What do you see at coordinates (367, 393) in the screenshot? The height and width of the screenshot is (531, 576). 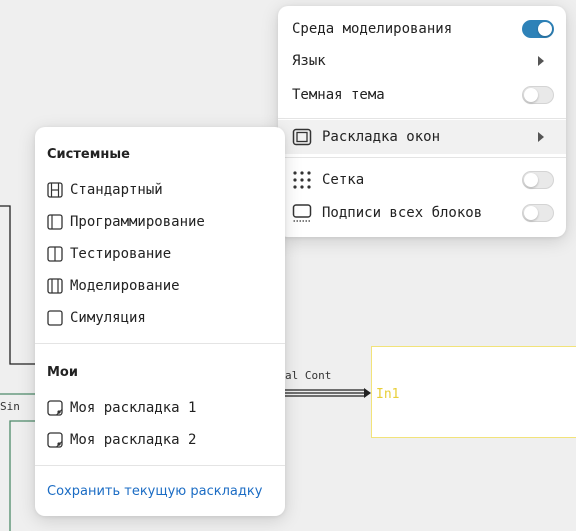 I see `bus-arrowhead` at bounding box center [367, 393].